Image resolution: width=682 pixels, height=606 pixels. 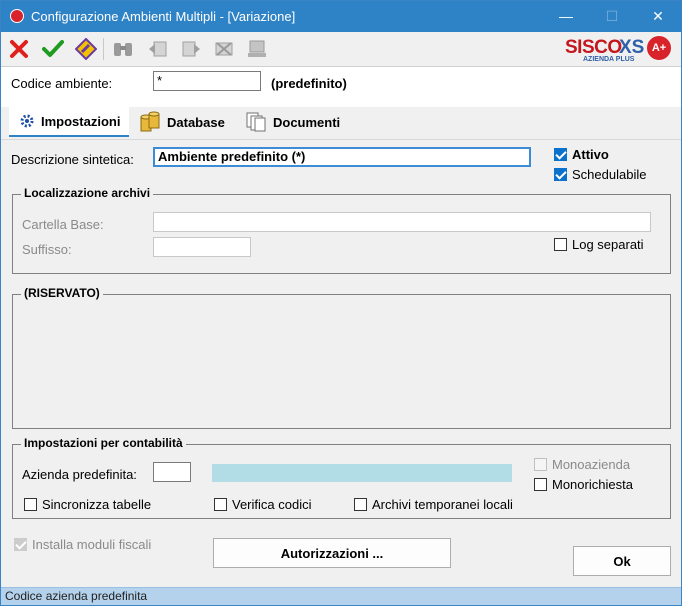 What do you see at coordinates (592, 484) in the screenshot?
I see `monorichiesta-label: Monorichiesta` at bounding box center [592, 484].